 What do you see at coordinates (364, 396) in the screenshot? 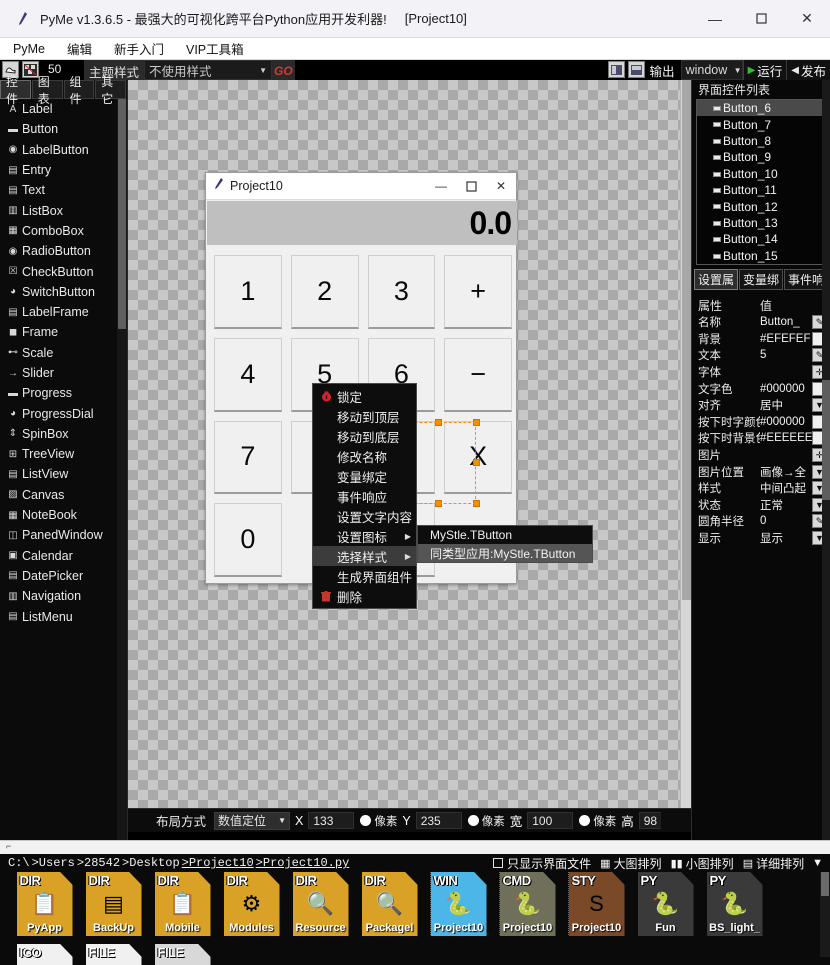
I see `context-menu-item-0: 锁定` at bounding box center [364, 396].